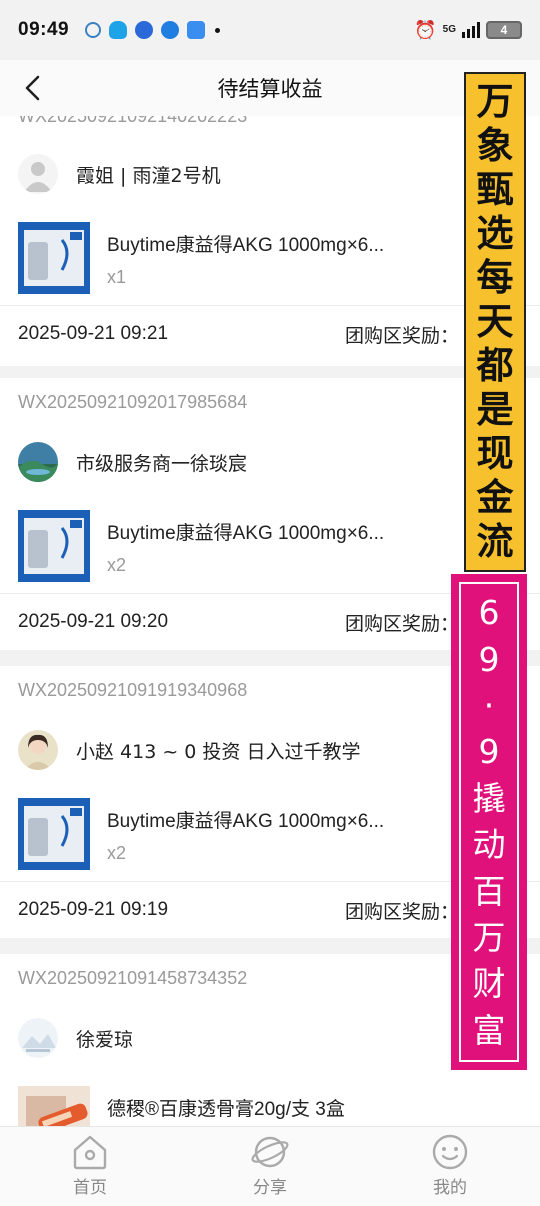  I want to click on back-button, so click(32, 88).